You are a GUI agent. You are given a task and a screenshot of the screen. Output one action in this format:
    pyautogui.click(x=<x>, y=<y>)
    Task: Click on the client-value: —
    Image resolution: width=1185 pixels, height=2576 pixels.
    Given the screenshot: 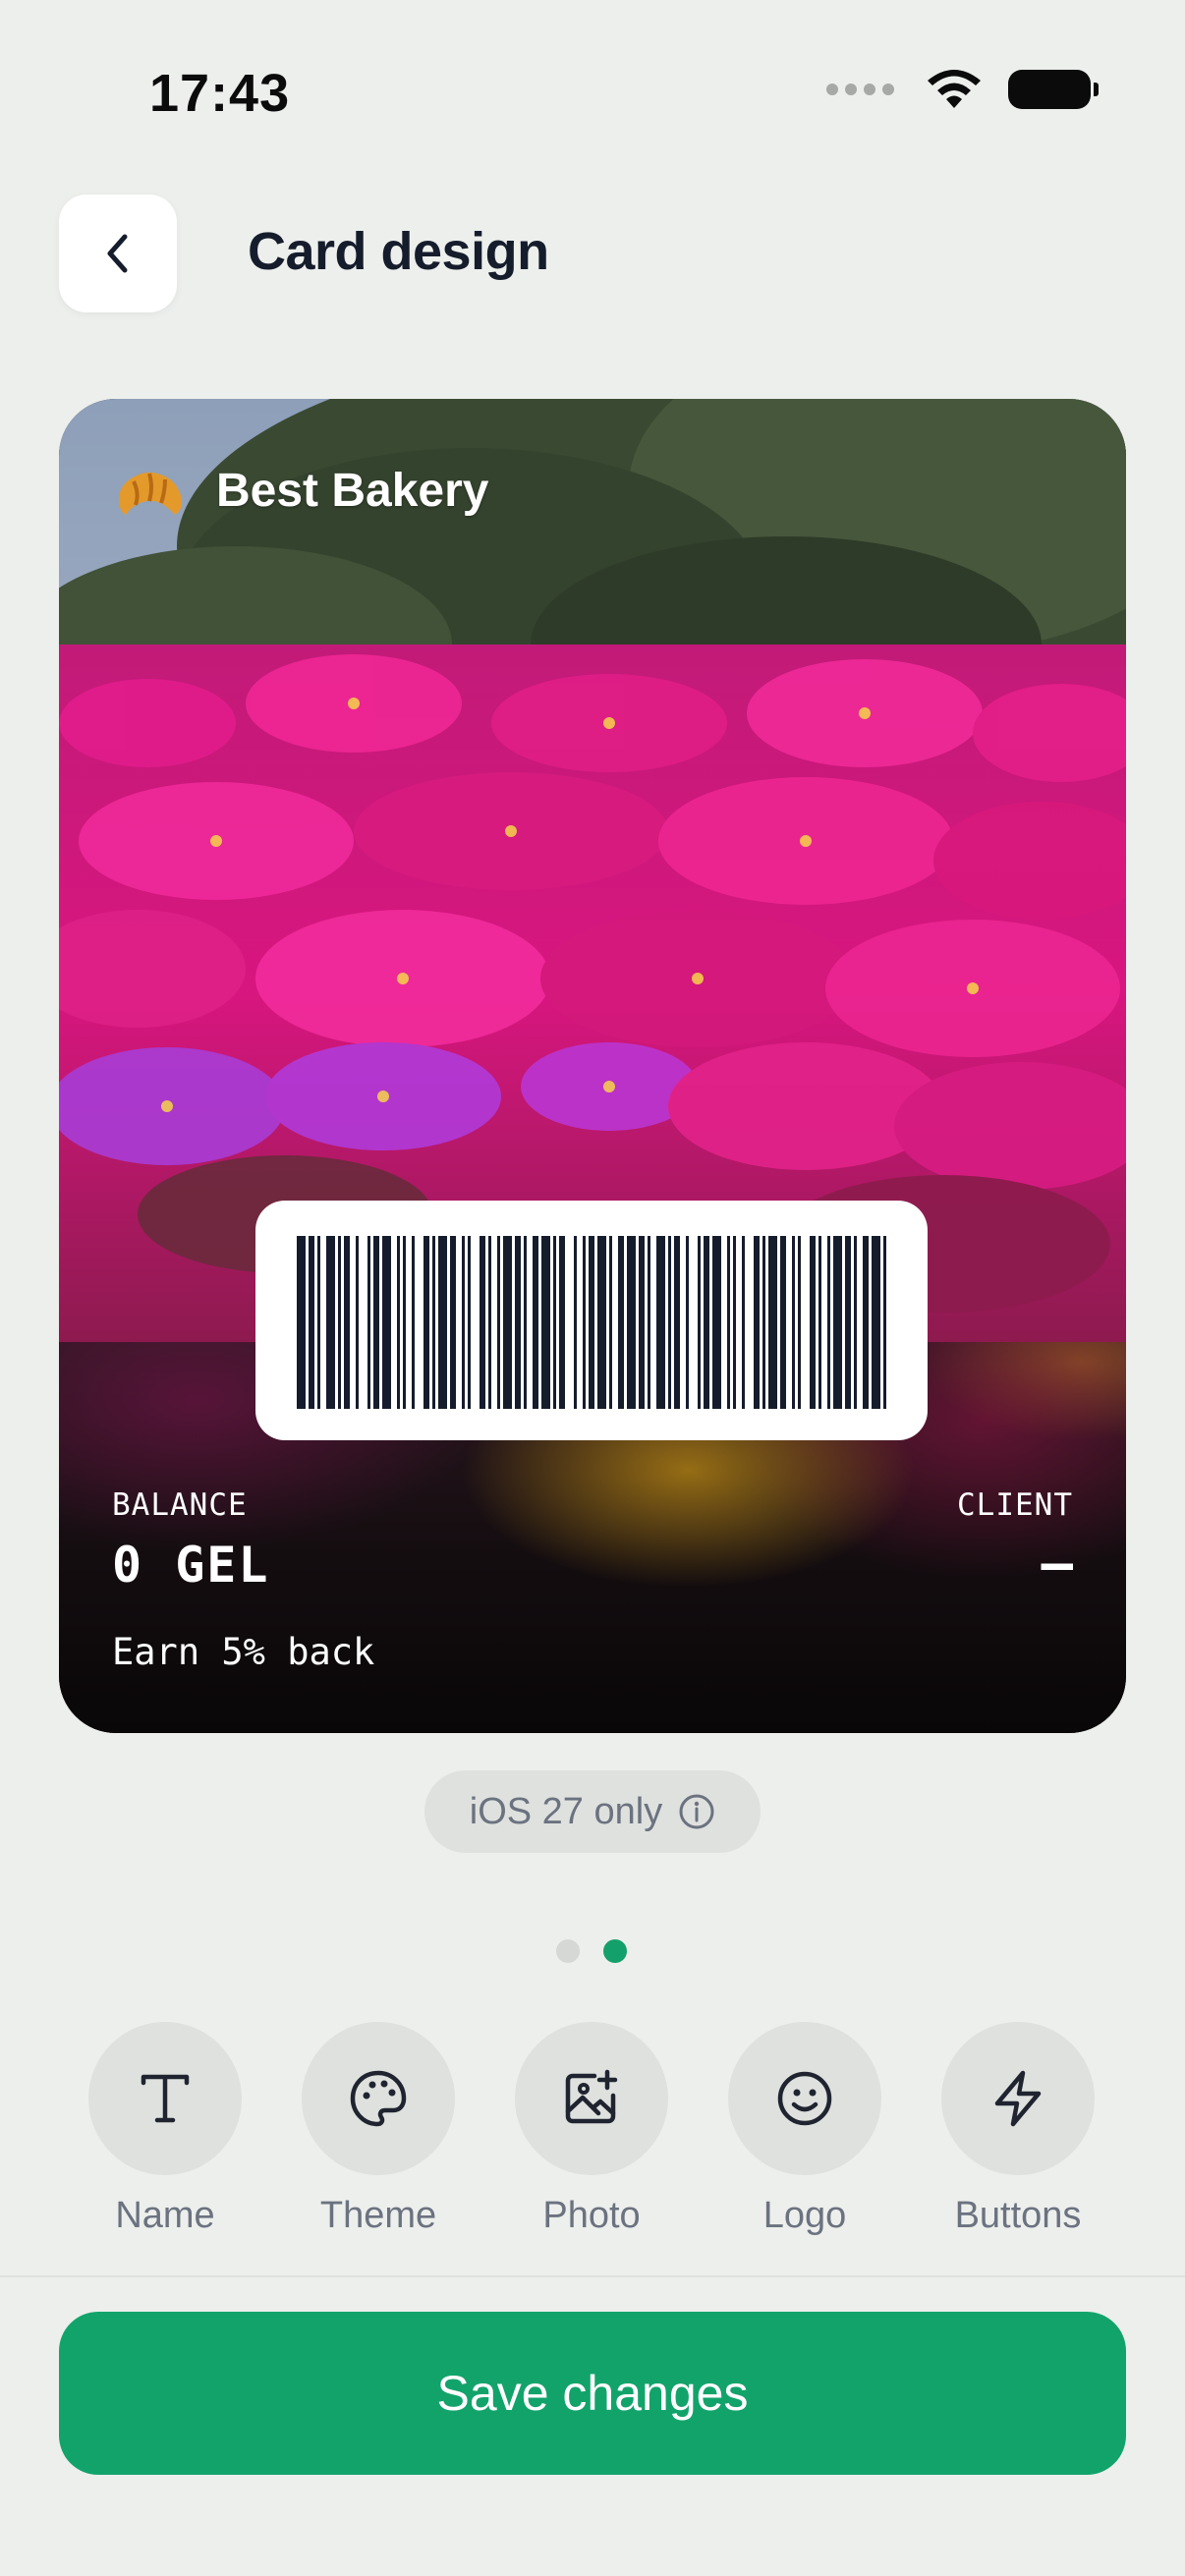 What is the action you would take?
    pyautogui.click(x=1057, y=1564)
    